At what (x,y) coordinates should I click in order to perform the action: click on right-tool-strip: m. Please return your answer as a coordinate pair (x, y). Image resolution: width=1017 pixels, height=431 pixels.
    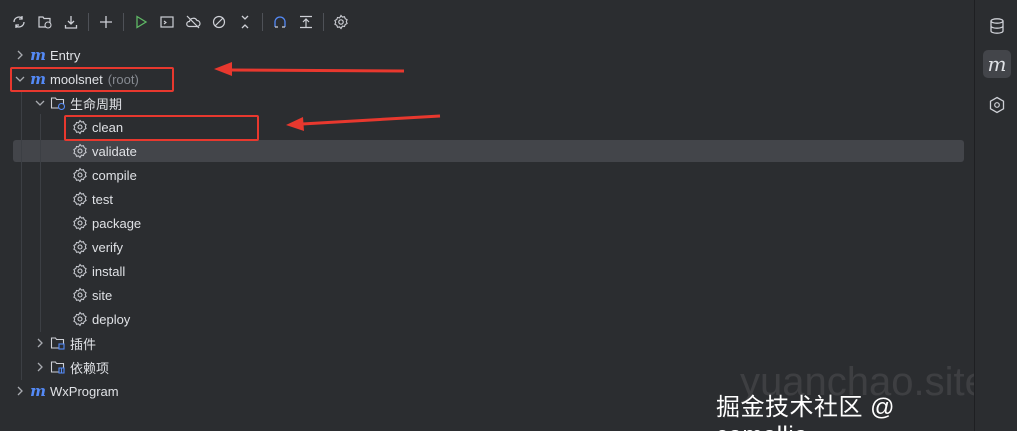
    Looking at the image, I should click on (995, 215).